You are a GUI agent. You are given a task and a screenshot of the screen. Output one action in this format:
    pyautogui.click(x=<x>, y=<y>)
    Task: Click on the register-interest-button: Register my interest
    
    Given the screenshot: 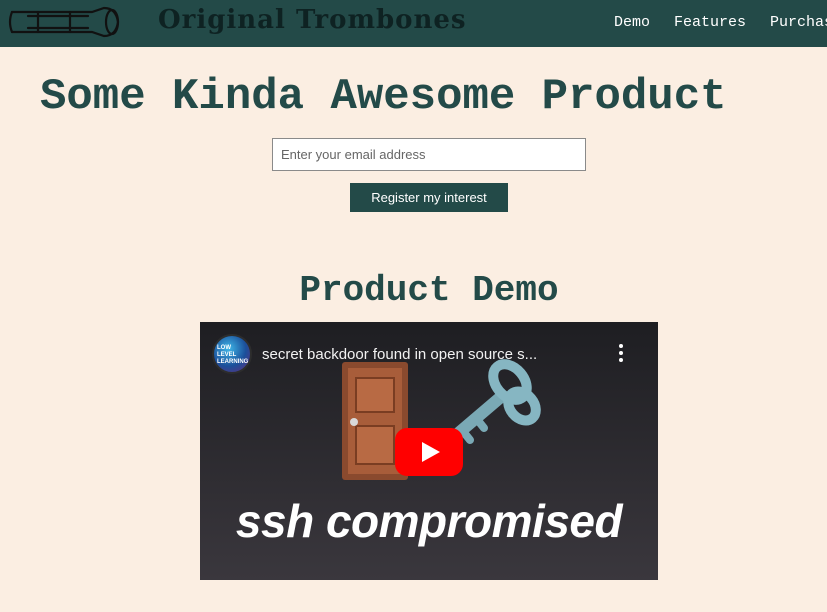 What is the action you would take?
    pyautogui.click(x=429, y=197)
    